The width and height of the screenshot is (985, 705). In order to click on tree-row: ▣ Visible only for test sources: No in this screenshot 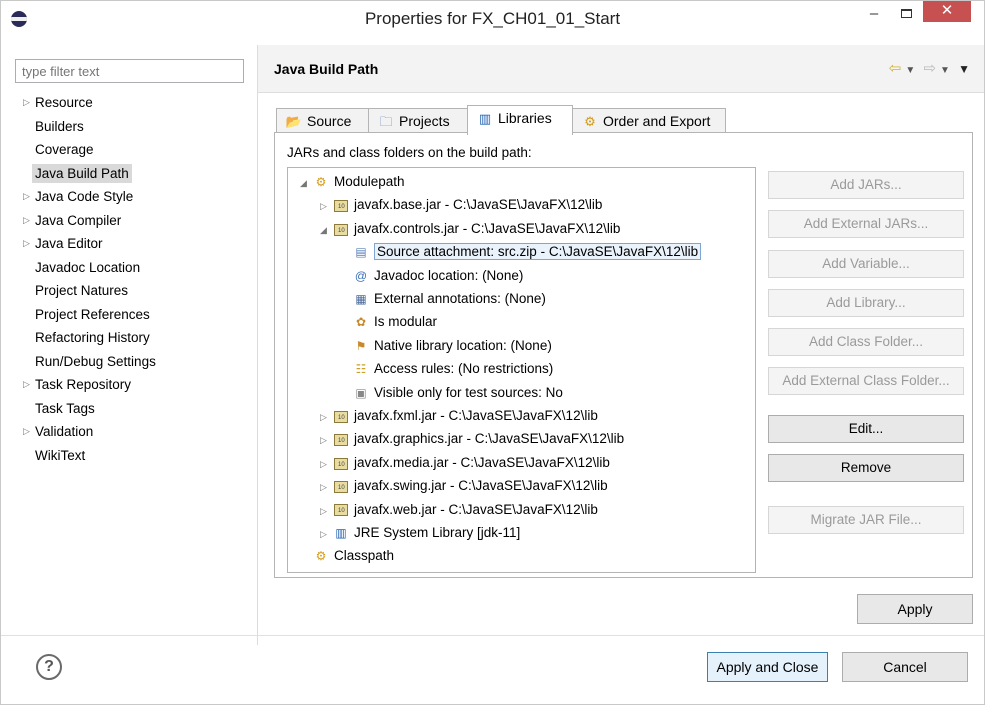, I will do `click(451, 393)`.